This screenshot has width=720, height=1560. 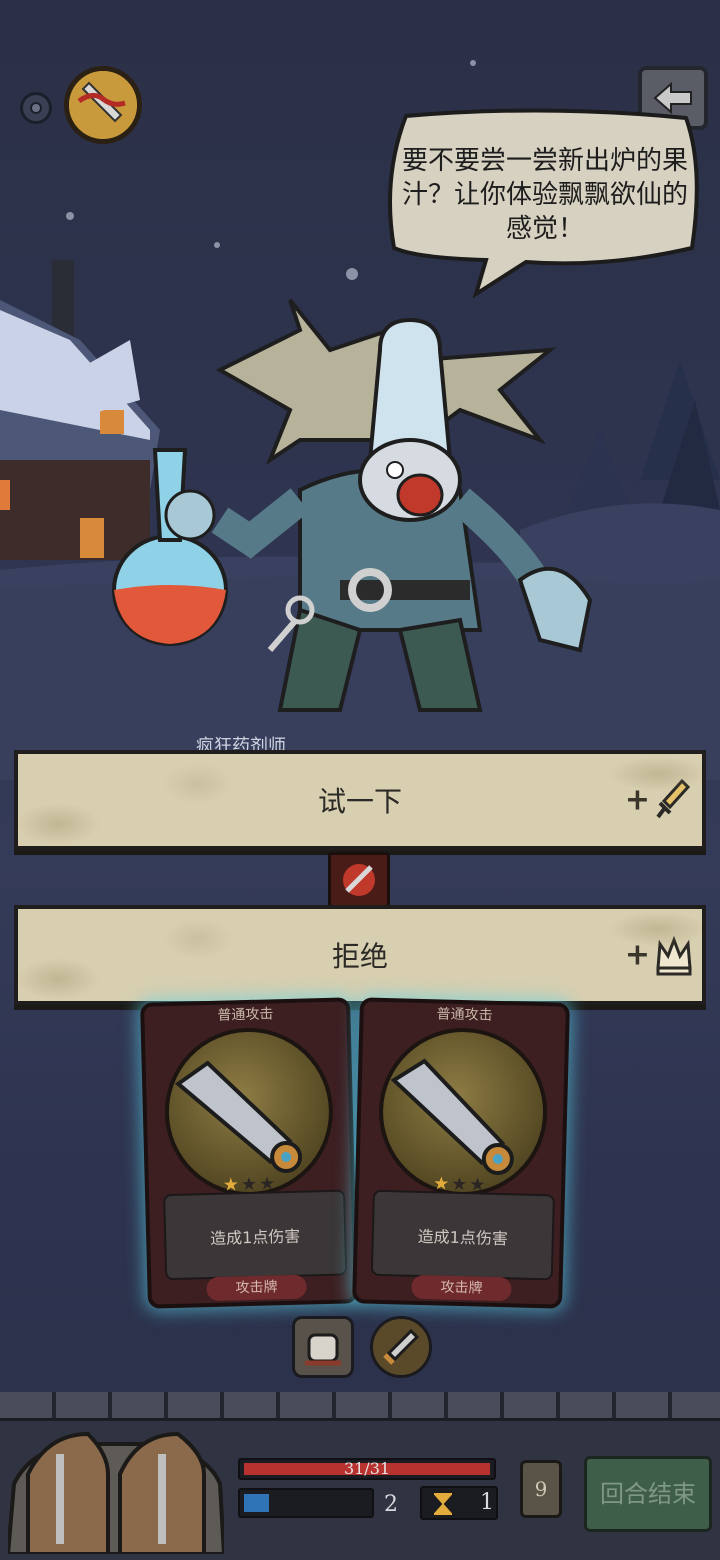 I want to click on hourglass-icon, so click(x=443, y=1504).